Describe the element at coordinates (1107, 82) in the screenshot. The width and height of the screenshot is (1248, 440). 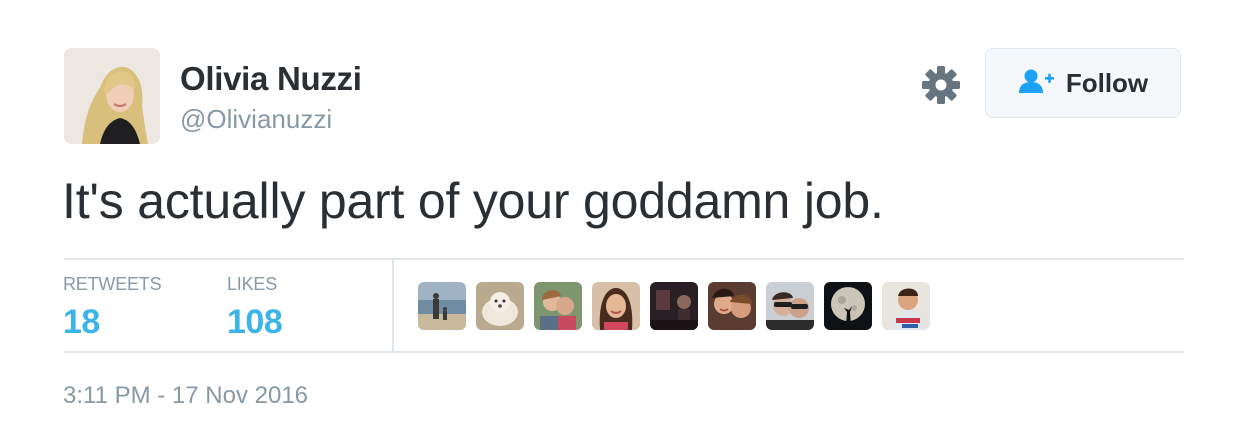
I see `follow-button-label: Follow` at that location.